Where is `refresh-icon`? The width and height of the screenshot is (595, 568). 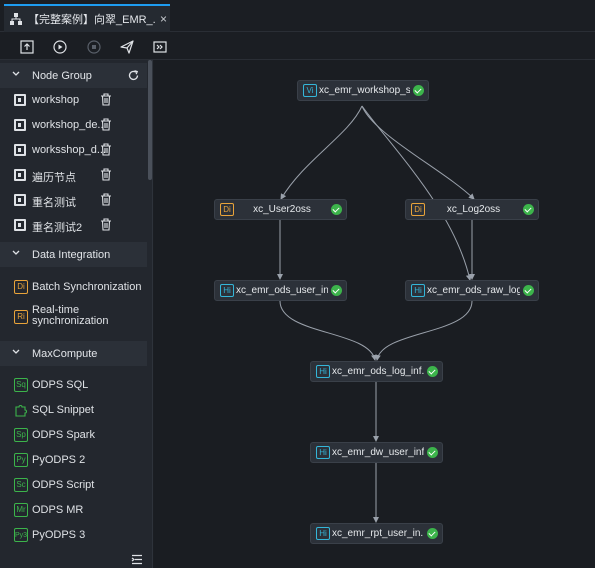
refresh-icon is located at coordinates (133, 75).